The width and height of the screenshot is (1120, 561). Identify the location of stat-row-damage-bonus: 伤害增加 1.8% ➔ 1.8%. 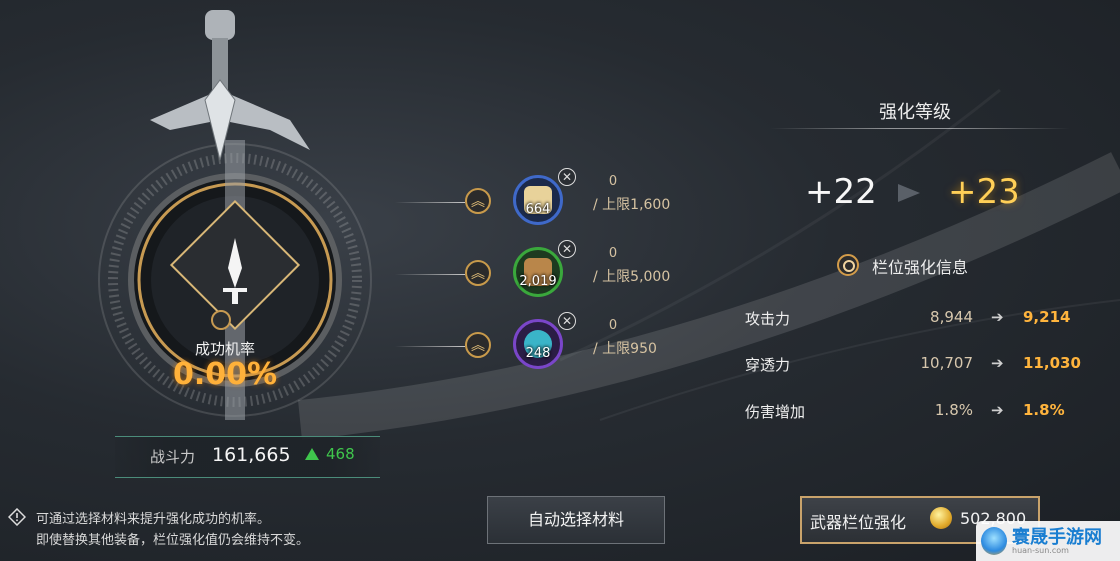
(915, 413).